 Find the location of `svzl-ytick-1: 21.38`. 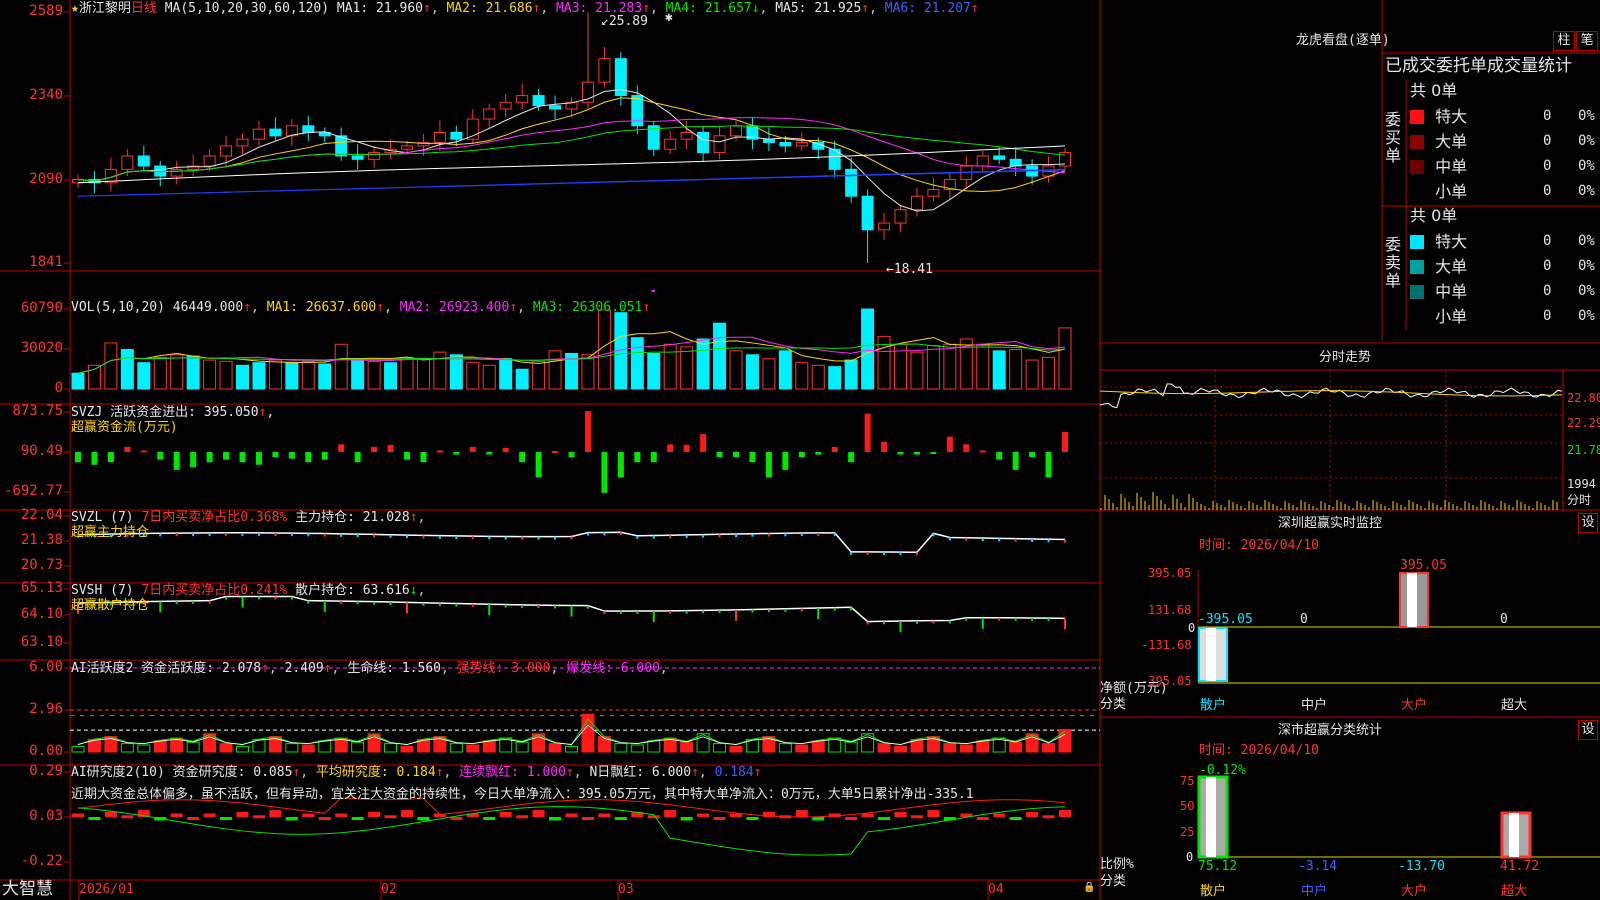

svzl-ytick-1: 21.38 is located at coordinates (41, 540).